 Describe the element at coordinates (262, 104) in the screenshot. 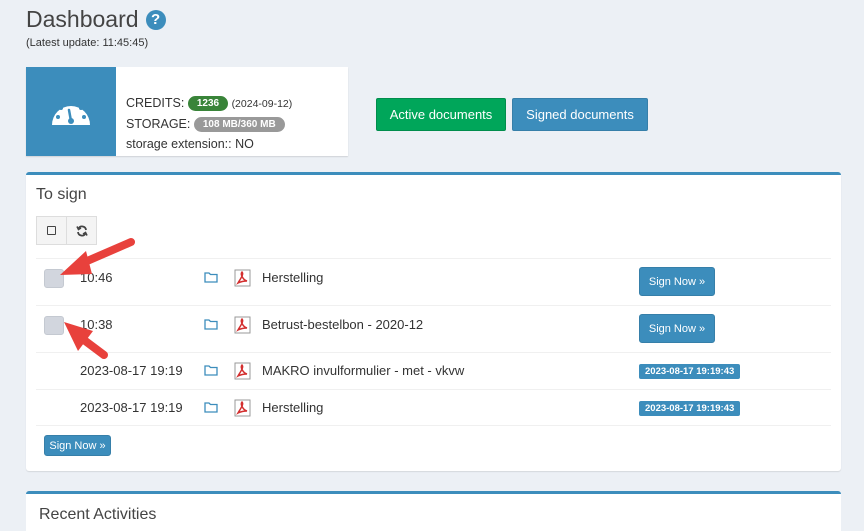

I see `credits-date: (2024-09-12)` at that location.